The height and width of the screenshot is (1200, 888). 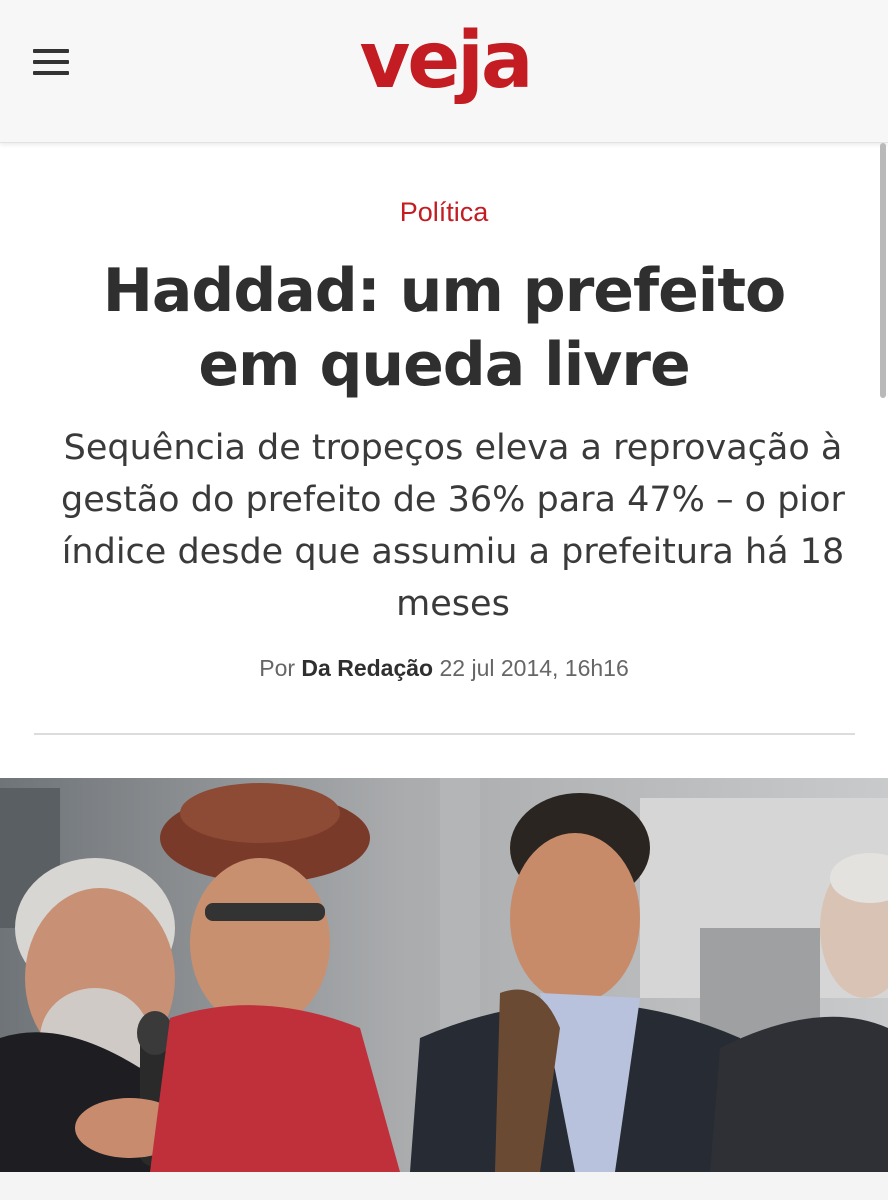 I want to click on bottom-spacer, so click(x=444, y=1186).